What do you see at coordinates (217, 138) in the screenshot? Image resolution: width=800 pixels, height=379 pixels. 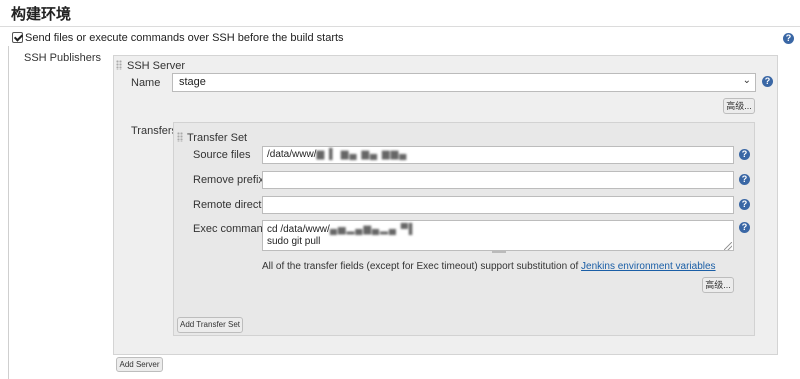 I see `transfer-set-title: Transfer Set` at bounding box center [217, 138].